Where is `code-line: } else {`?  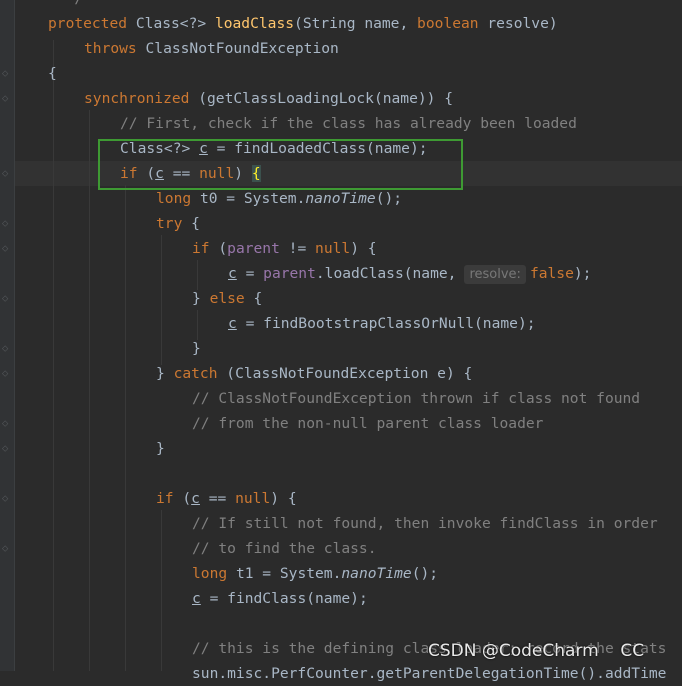 code-line: } else { is located at coordinates (227, 298).